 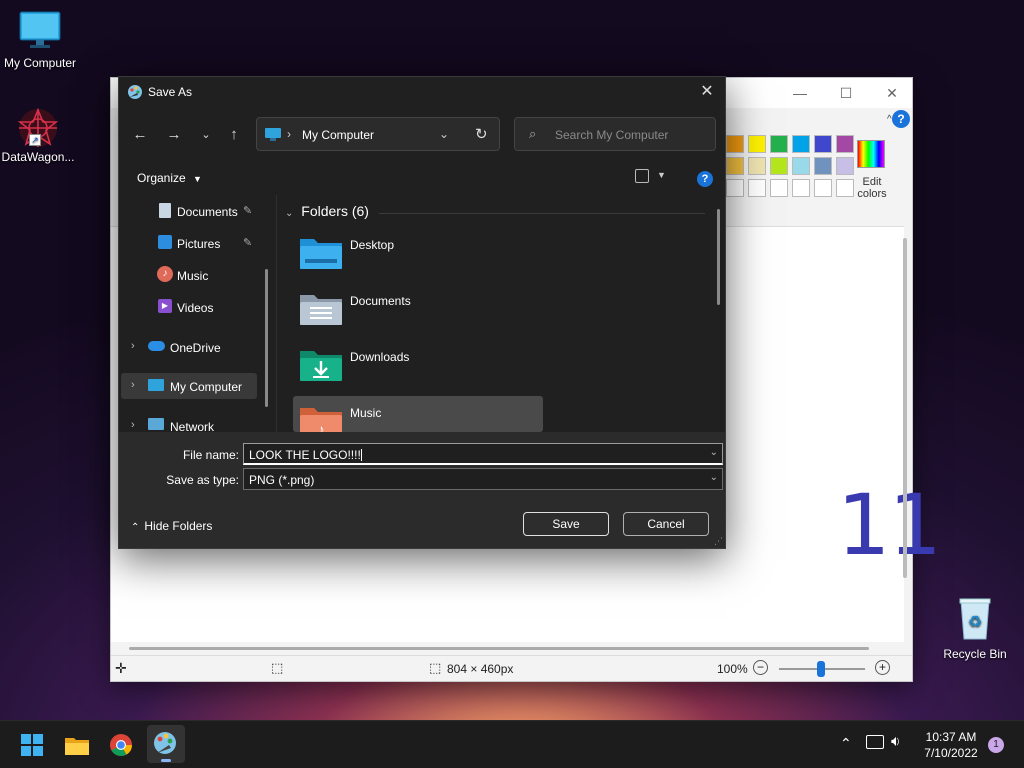 What do you see at coordinates (875, 742) in the screenshot?
I see `network-status-icon` at bounding box center [875, 742].